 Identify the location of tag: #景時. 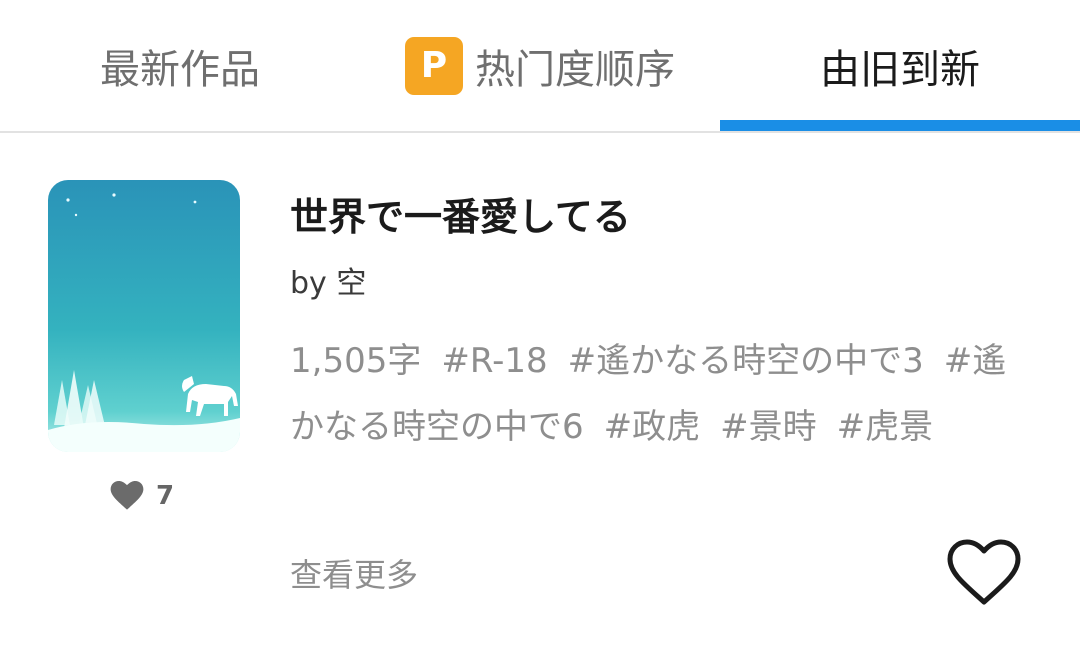
(768, 427).